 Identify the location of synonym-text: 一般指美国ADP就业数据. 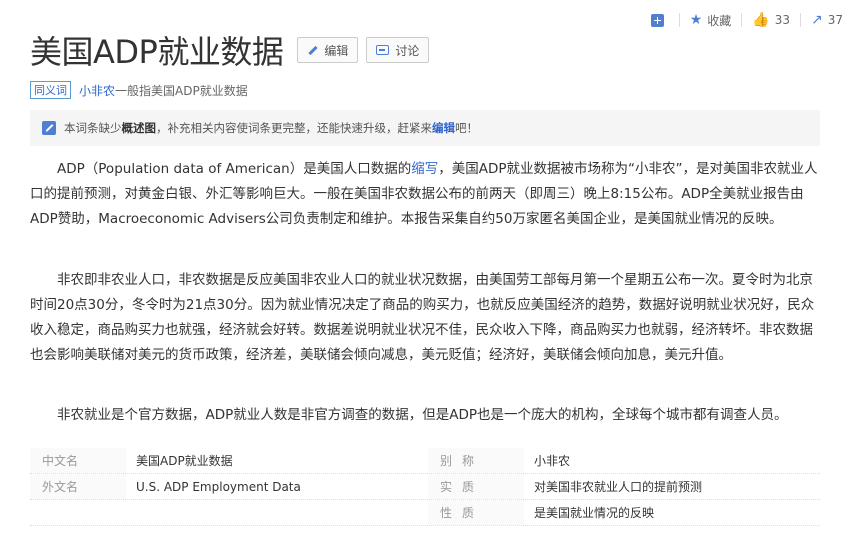
(181, 90).